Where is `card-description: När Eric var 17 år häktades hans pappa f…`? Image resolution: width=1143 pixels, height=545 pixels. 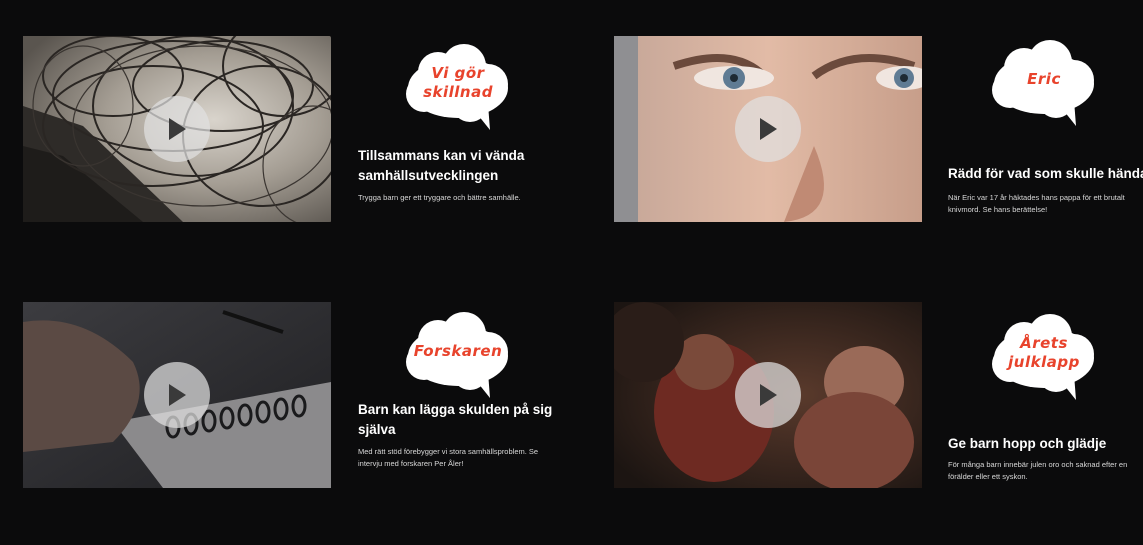
card-description: När Eric var 17 år häktades hans pappa f… is located at coordinates (1036, 203).